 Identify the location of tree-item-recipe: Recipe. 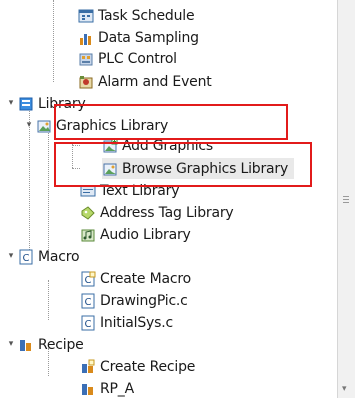
(51, 344).